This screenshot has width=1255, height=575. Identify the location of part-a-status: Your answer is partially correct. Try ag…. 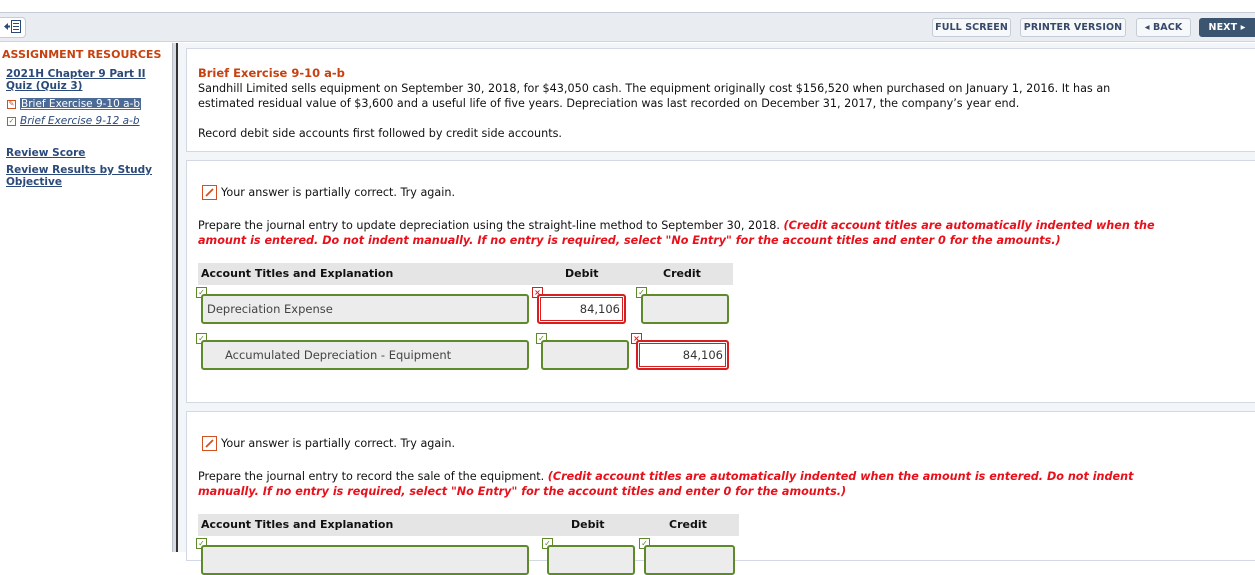
(328, 192).